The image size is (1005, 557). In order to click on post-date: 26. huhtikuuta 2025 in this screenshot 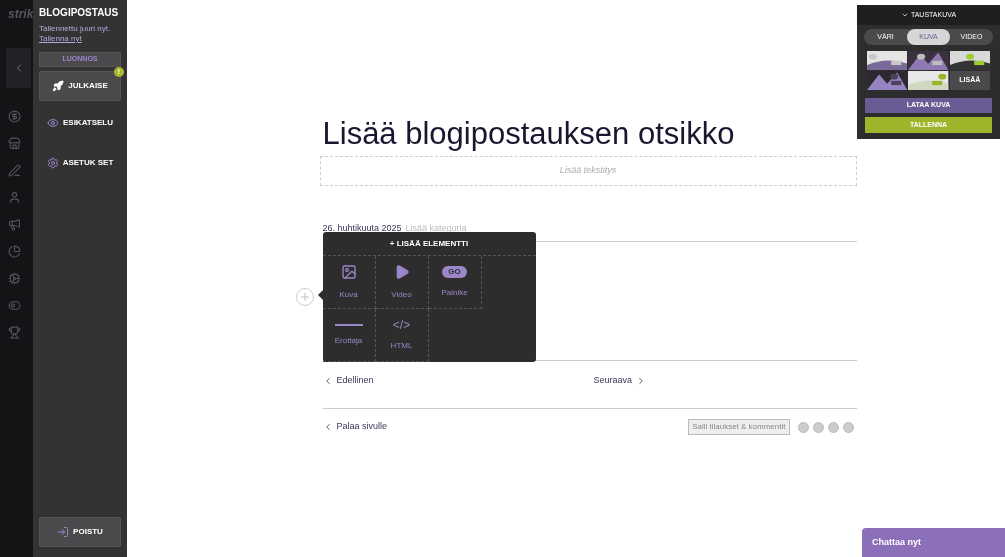, I will do `click(362, 228)`.